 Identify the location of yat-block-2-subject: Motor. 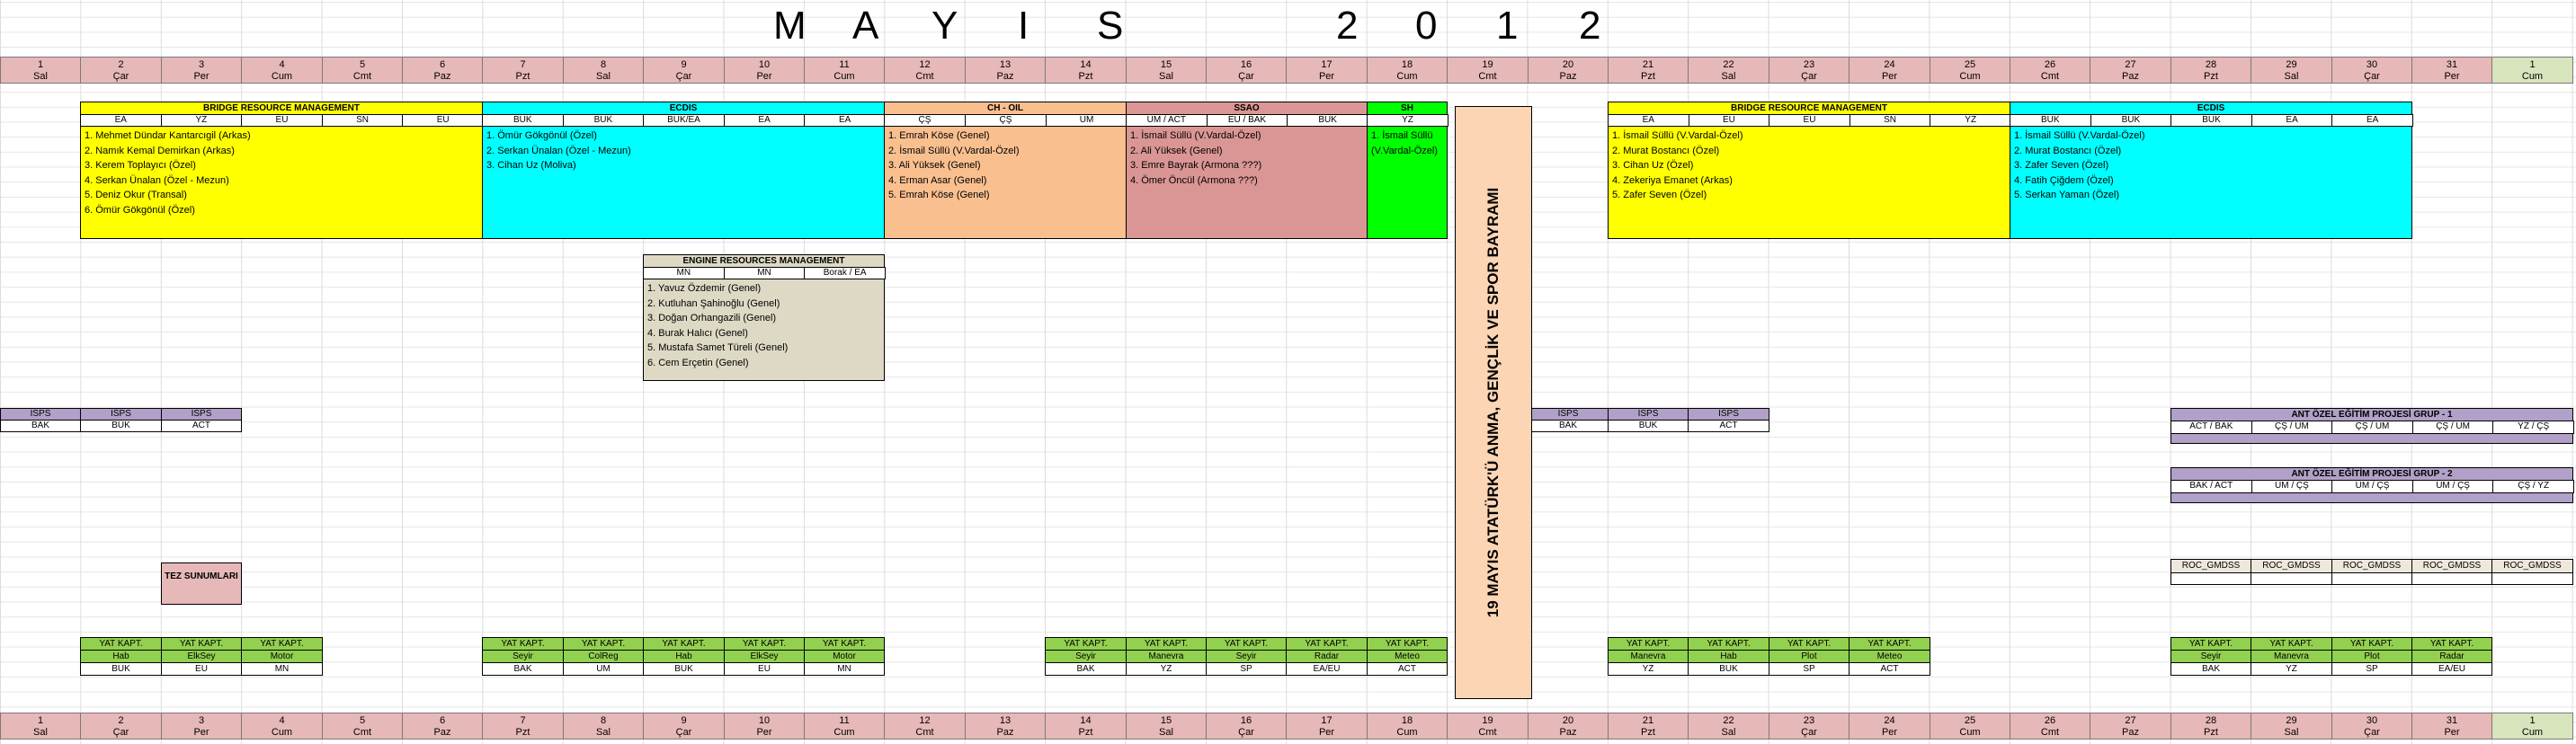
(845, 656).